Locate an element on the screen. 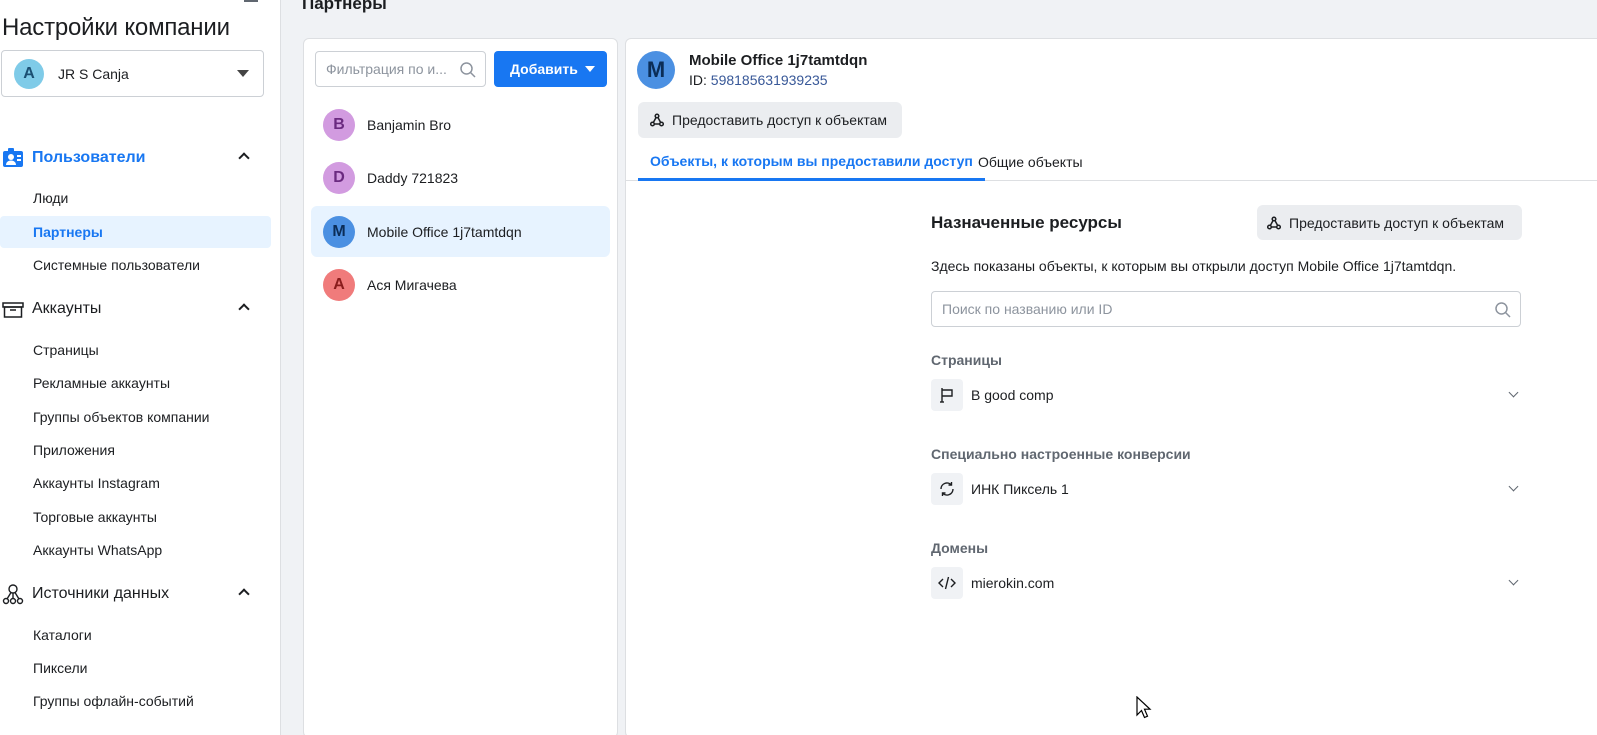  partner-item: B Banjamin Bro is located at coordinates (460, 124).